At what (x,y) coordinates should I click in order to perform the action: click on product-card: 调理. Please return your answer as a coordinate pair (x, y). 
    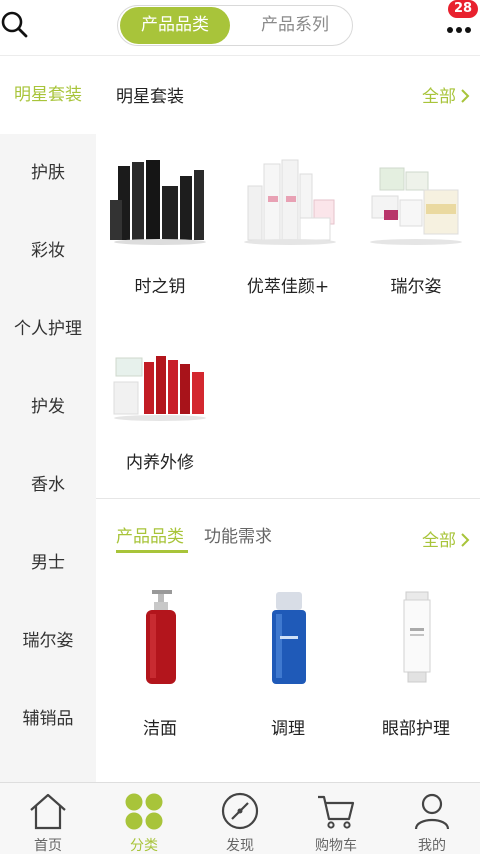
    Looking at the image, I should click on (288, 668).